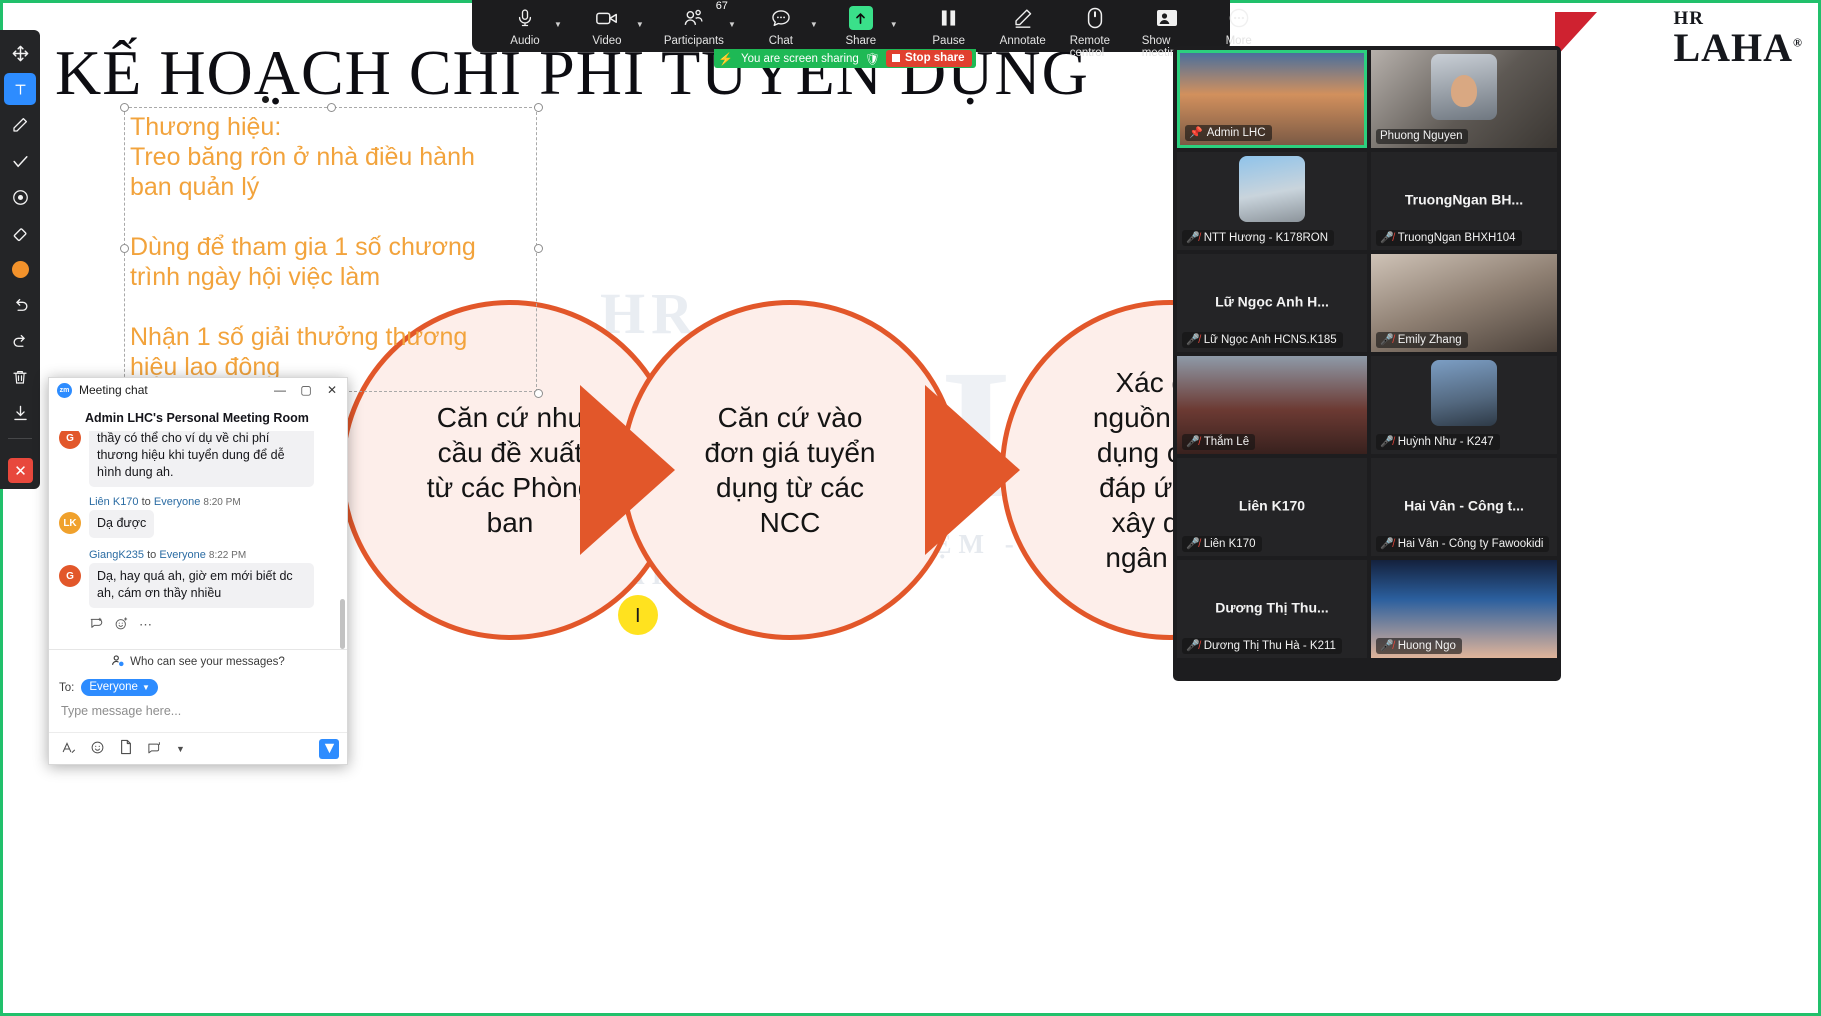  I want to click on participant-tile: 🎤̸ Huỳnh Như - K247, so click(1464, 405).